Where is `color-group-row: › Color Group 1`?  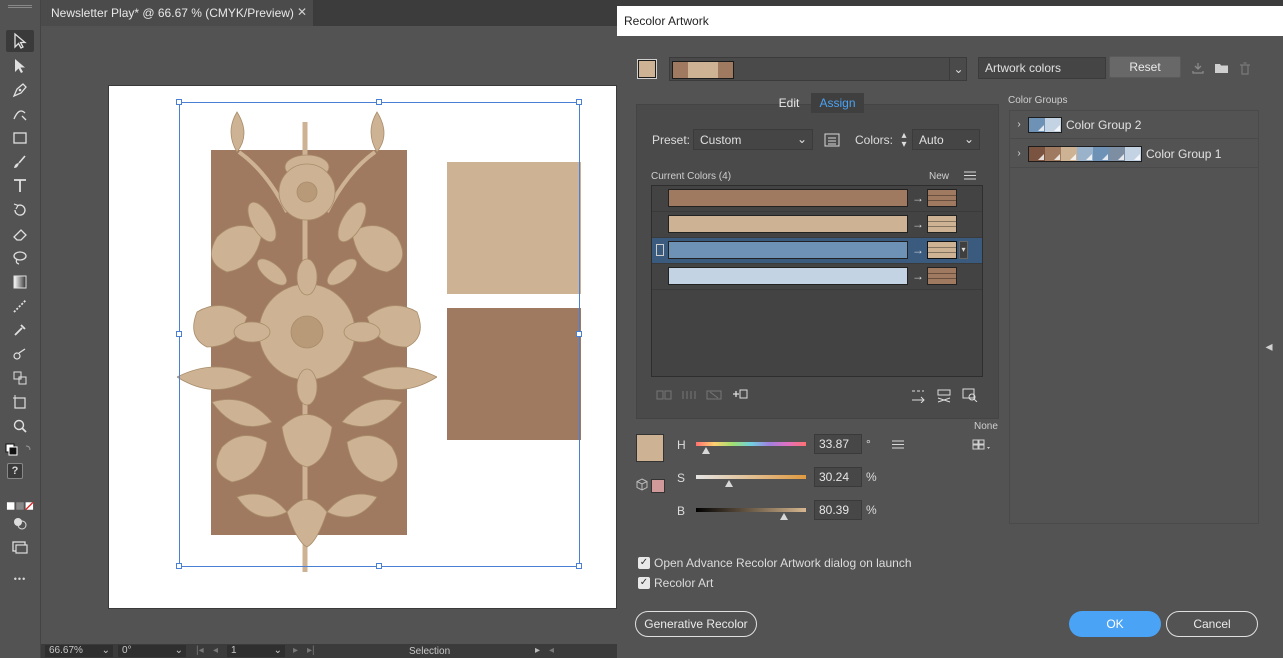
color-group-row: › Color Group 1 is located at coordinates (1134, 154).